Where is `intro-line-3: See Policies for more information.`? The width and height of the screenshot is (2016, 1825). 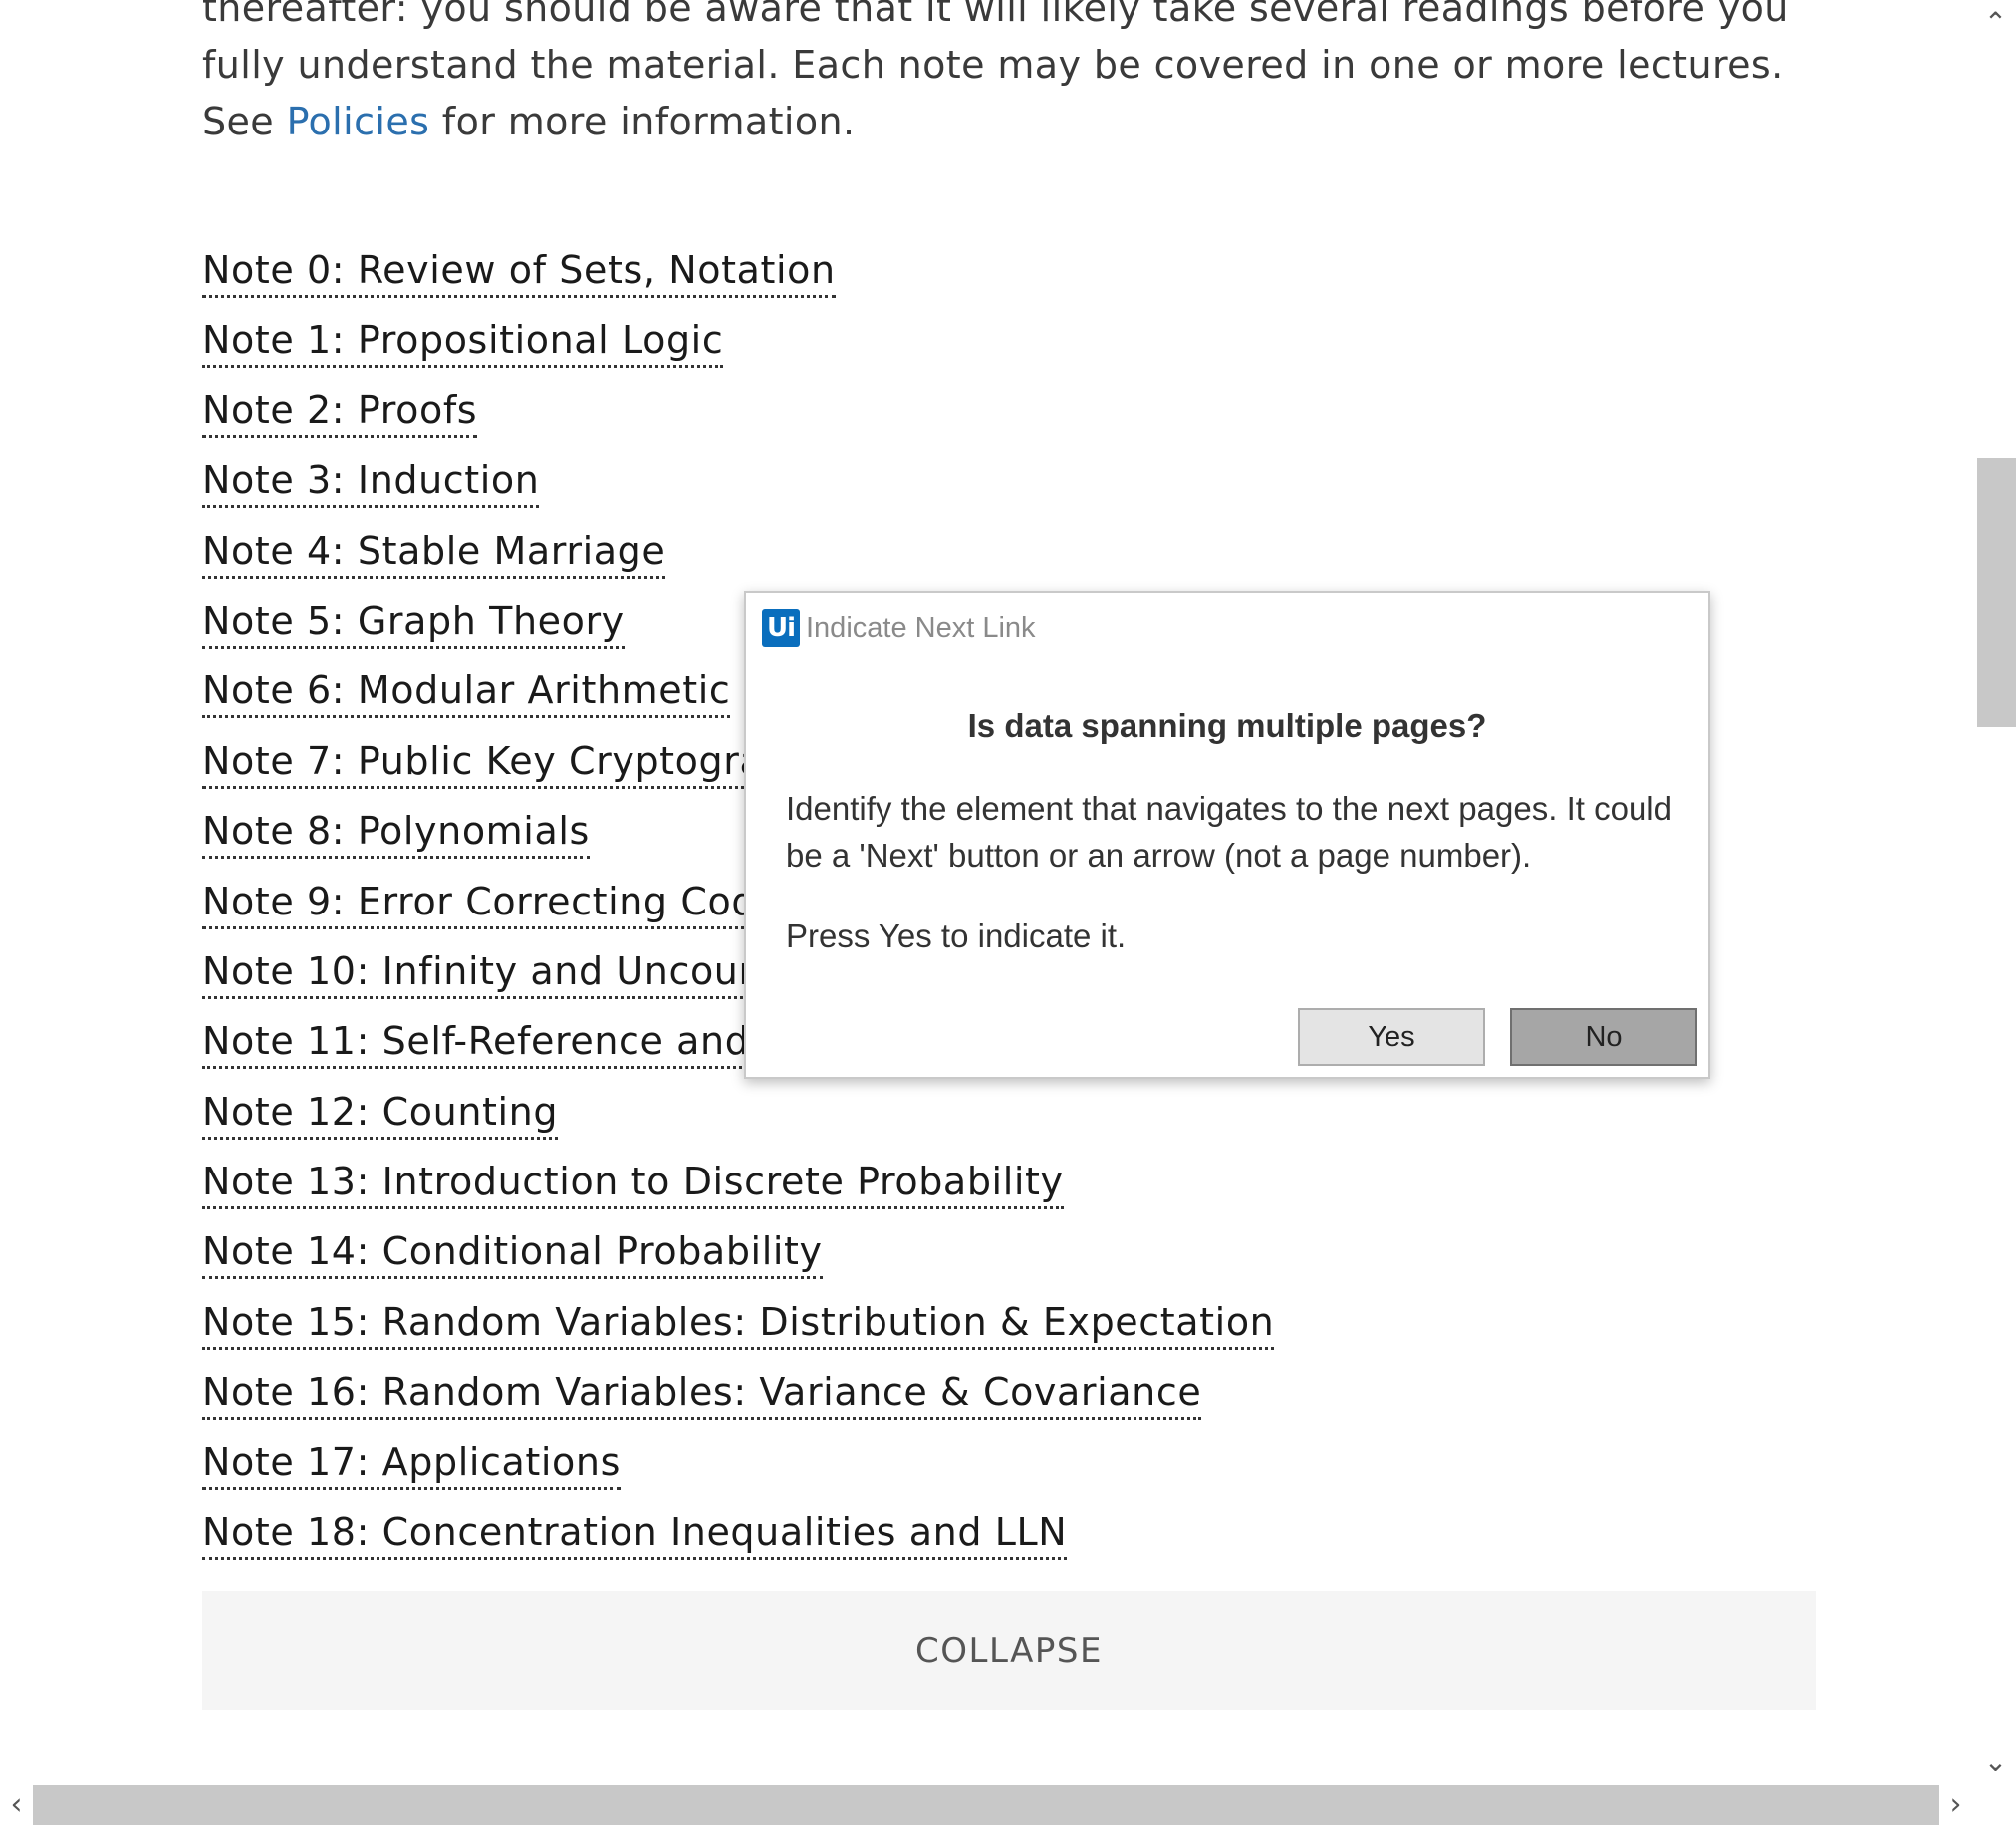 intro-line-3: See Policies for more information. is located at coordinates (1009, 122).